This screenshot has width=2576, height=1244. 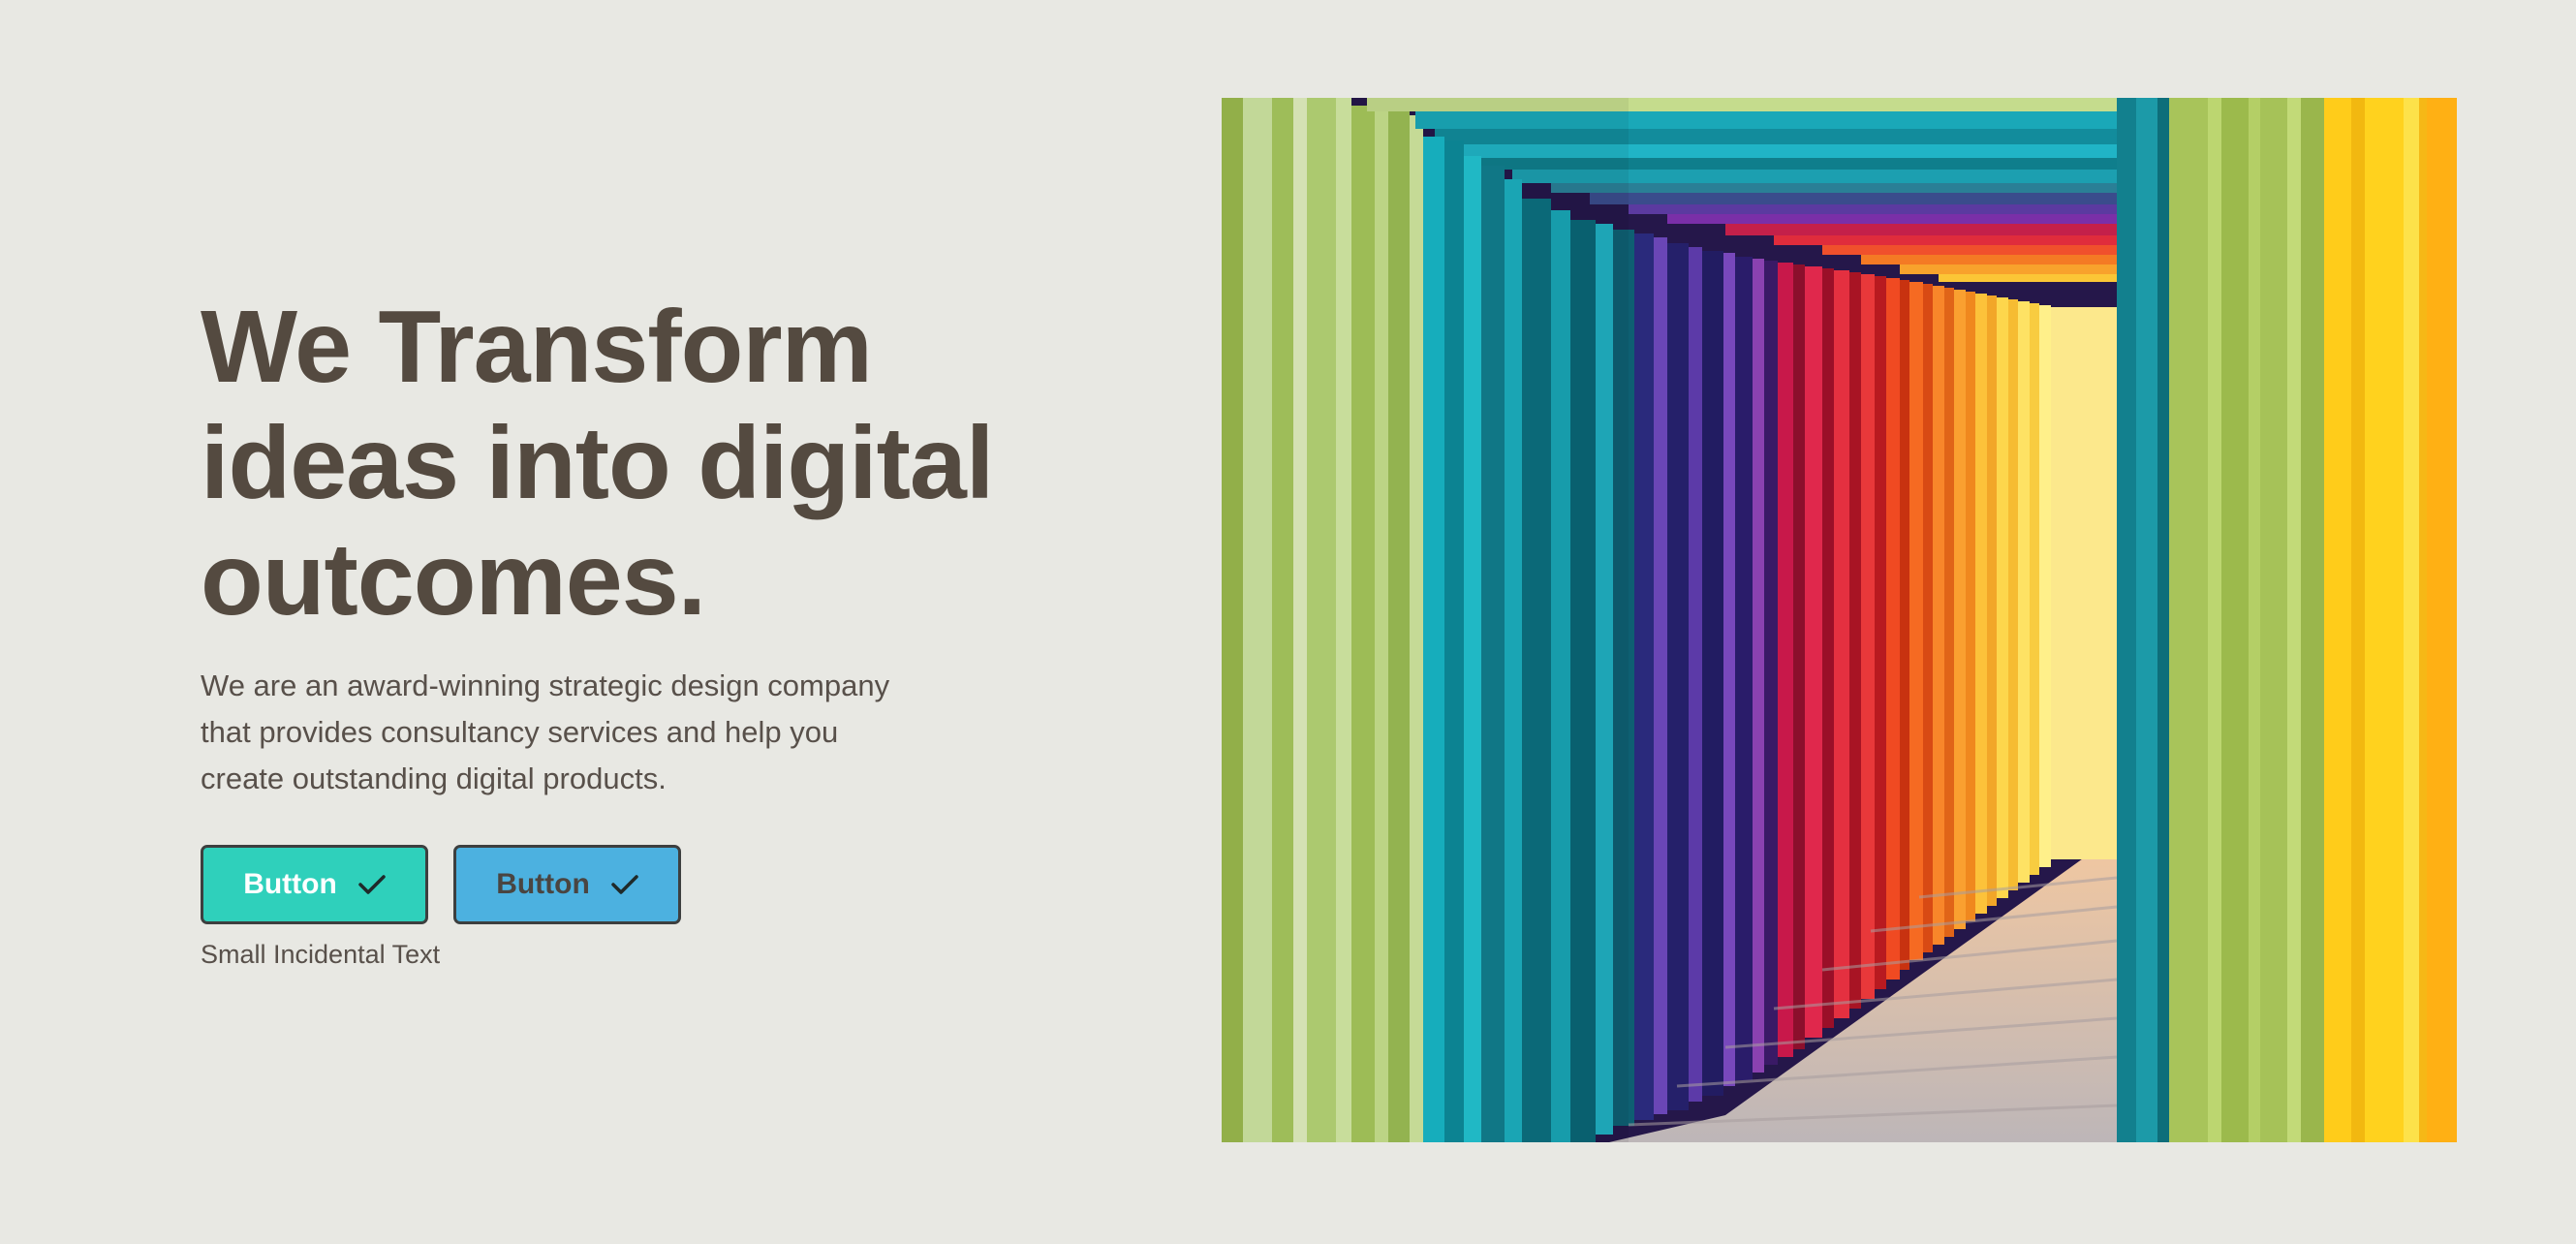 What do you see at coordinates (453, 579) in the screenshot?
I see `headline-line-3: outcomes.` at bounding box center [453, 579].